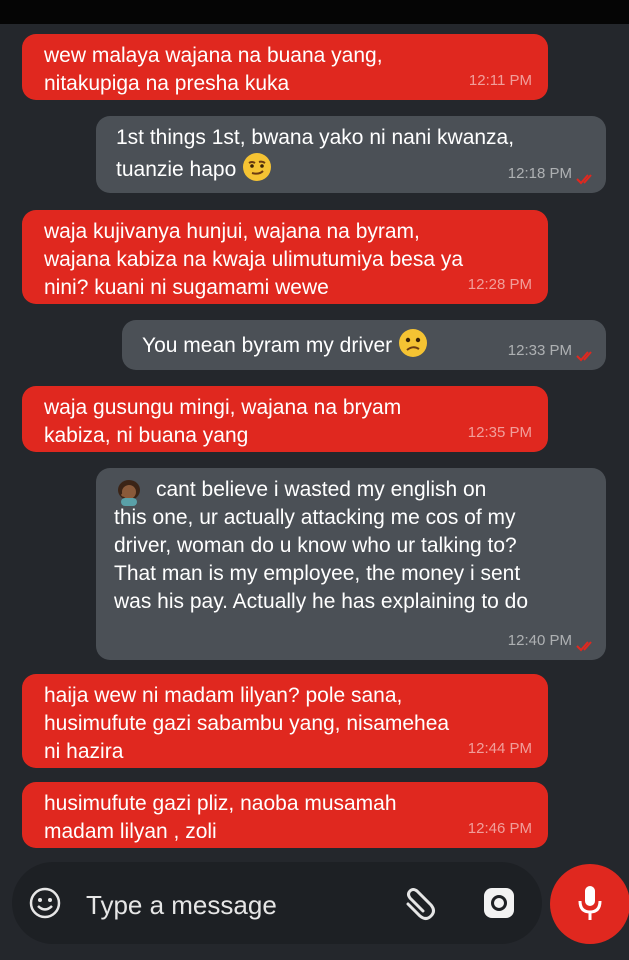 The height and width of the screenshot is (960, 629). I want to click on confused-face-icon, so click(413, 343).